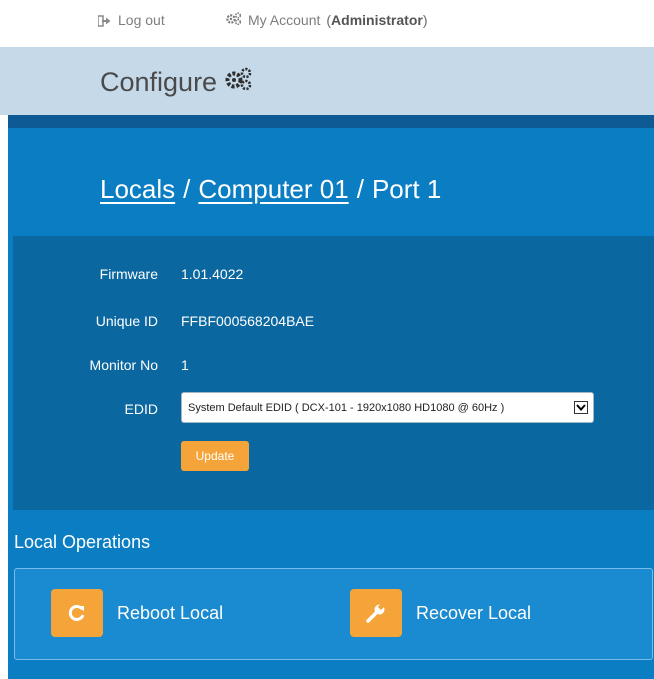  Describe the element at coordinates (170, 612) in the screenshot. I see `reboot-local-label: Reboot Local` at that location.